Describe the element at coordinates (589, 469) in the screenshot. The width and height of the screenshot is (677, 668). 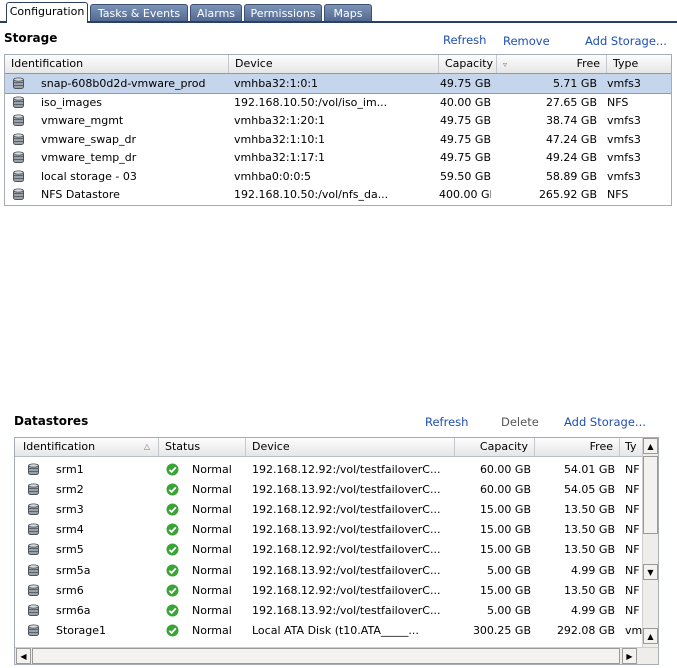
I see `cell-free: 54.01 GB` at that location.